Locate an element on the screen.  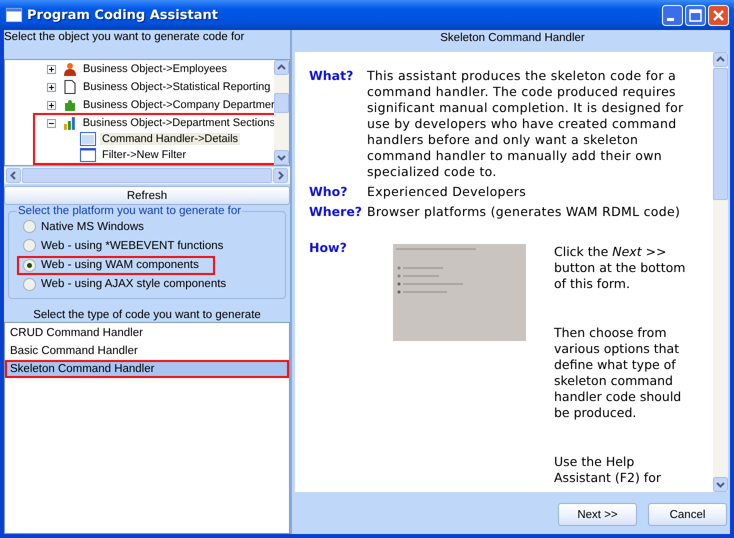
chart-icon is located at coordinates (69, 123).